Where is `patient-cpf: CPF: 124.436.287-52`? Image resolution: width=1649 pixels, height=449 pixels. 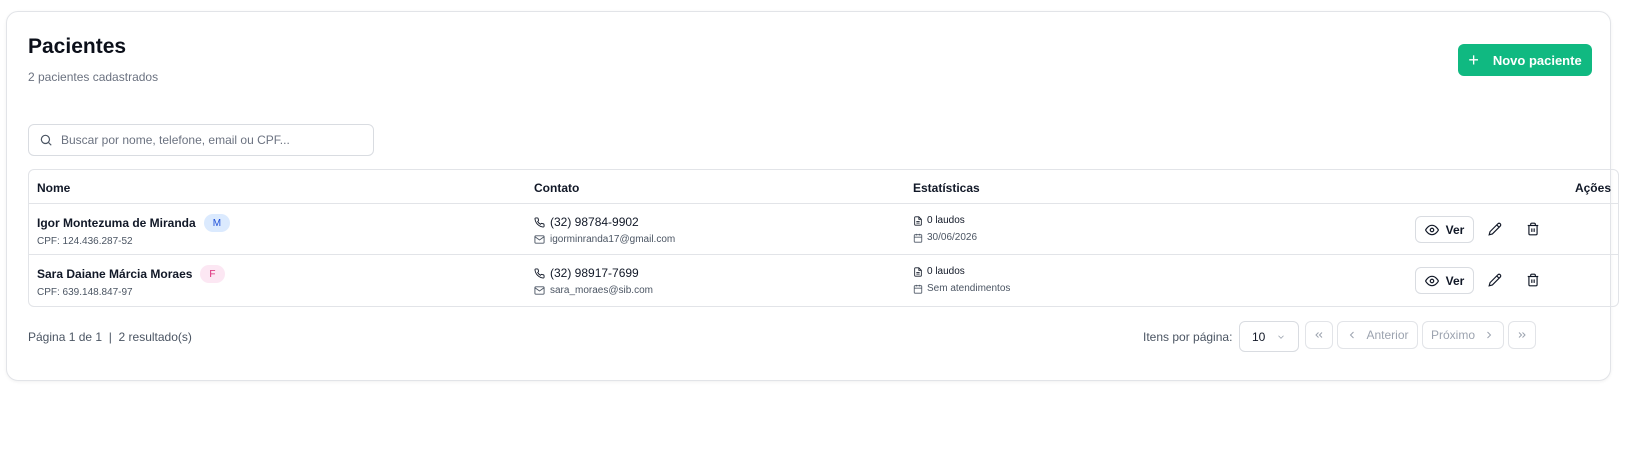 patient-cpf: CPF: 124.436.287-52 is located at coordinates (85, 241).